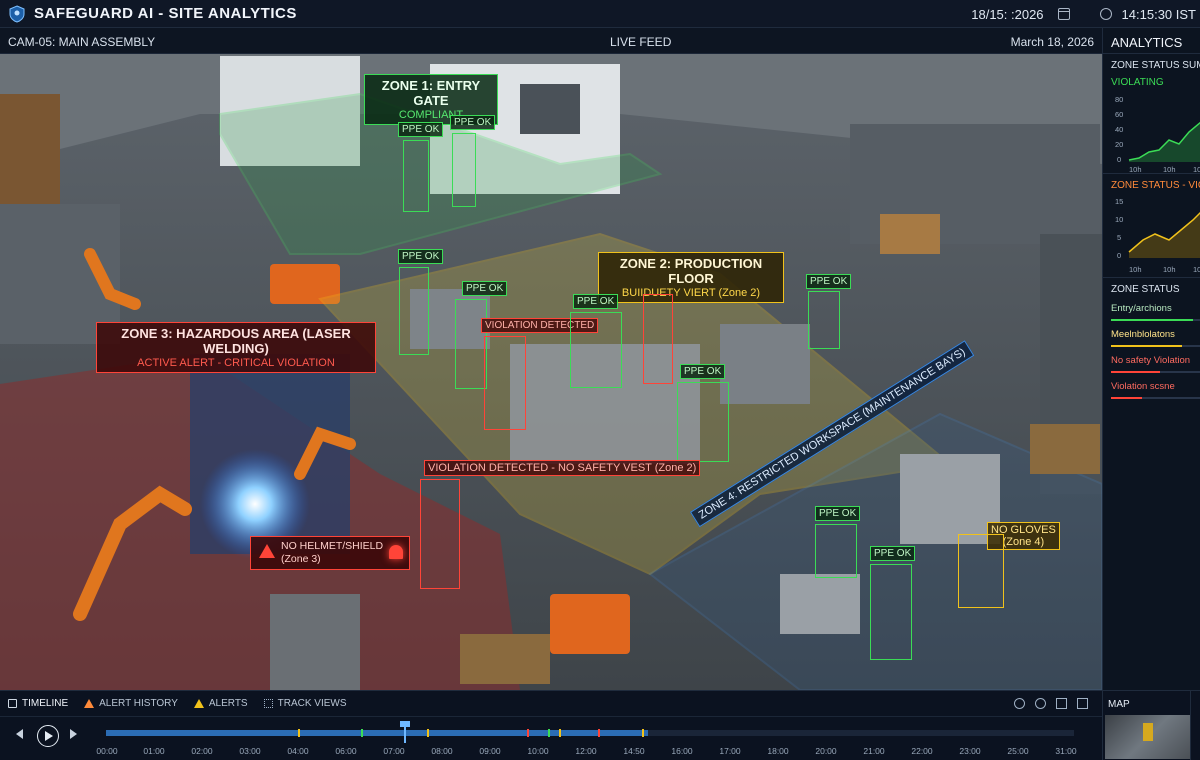  What do you see at coordinates (1040, 703) in the screenshot?
I see `eye-icon` at bounding box center [1040, 703].